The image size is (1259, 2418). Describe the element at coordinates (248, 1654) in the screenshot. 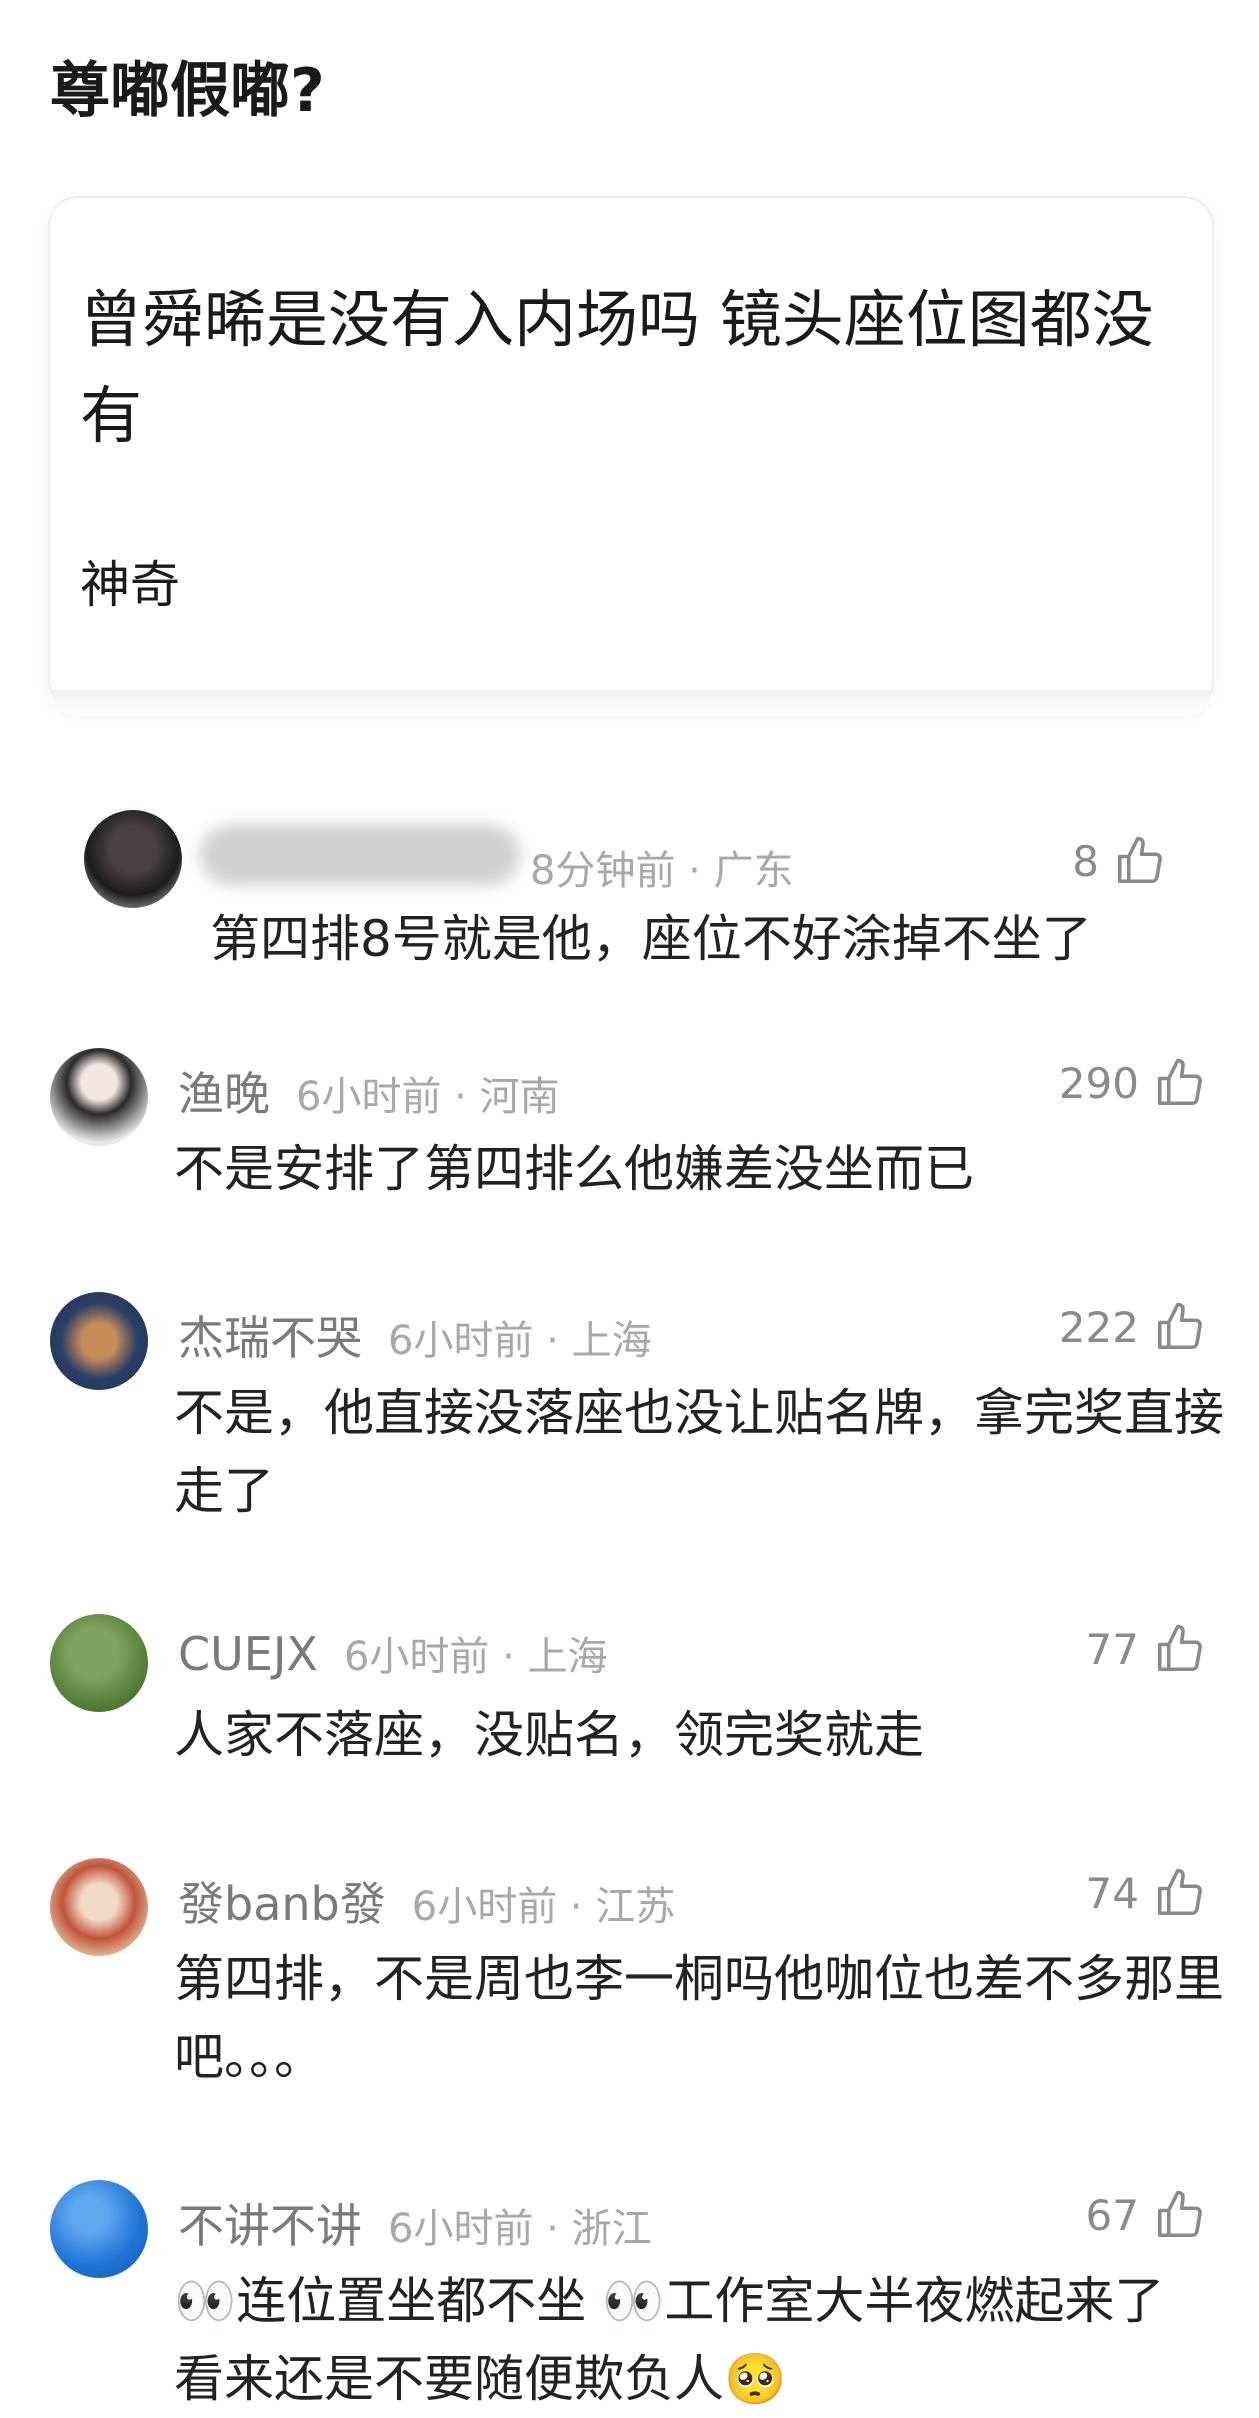

I see `comment-username: CUEJX` at that location.